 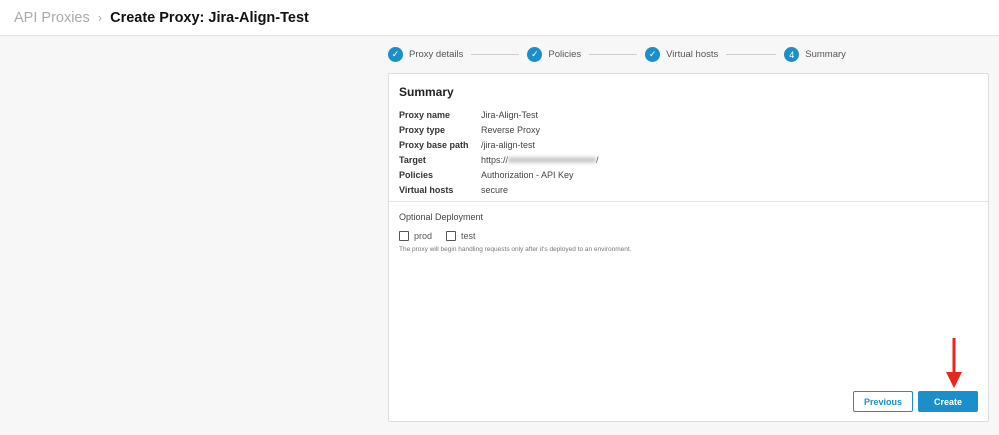 I want to click on redacted-host, so click(x=552, y=160).